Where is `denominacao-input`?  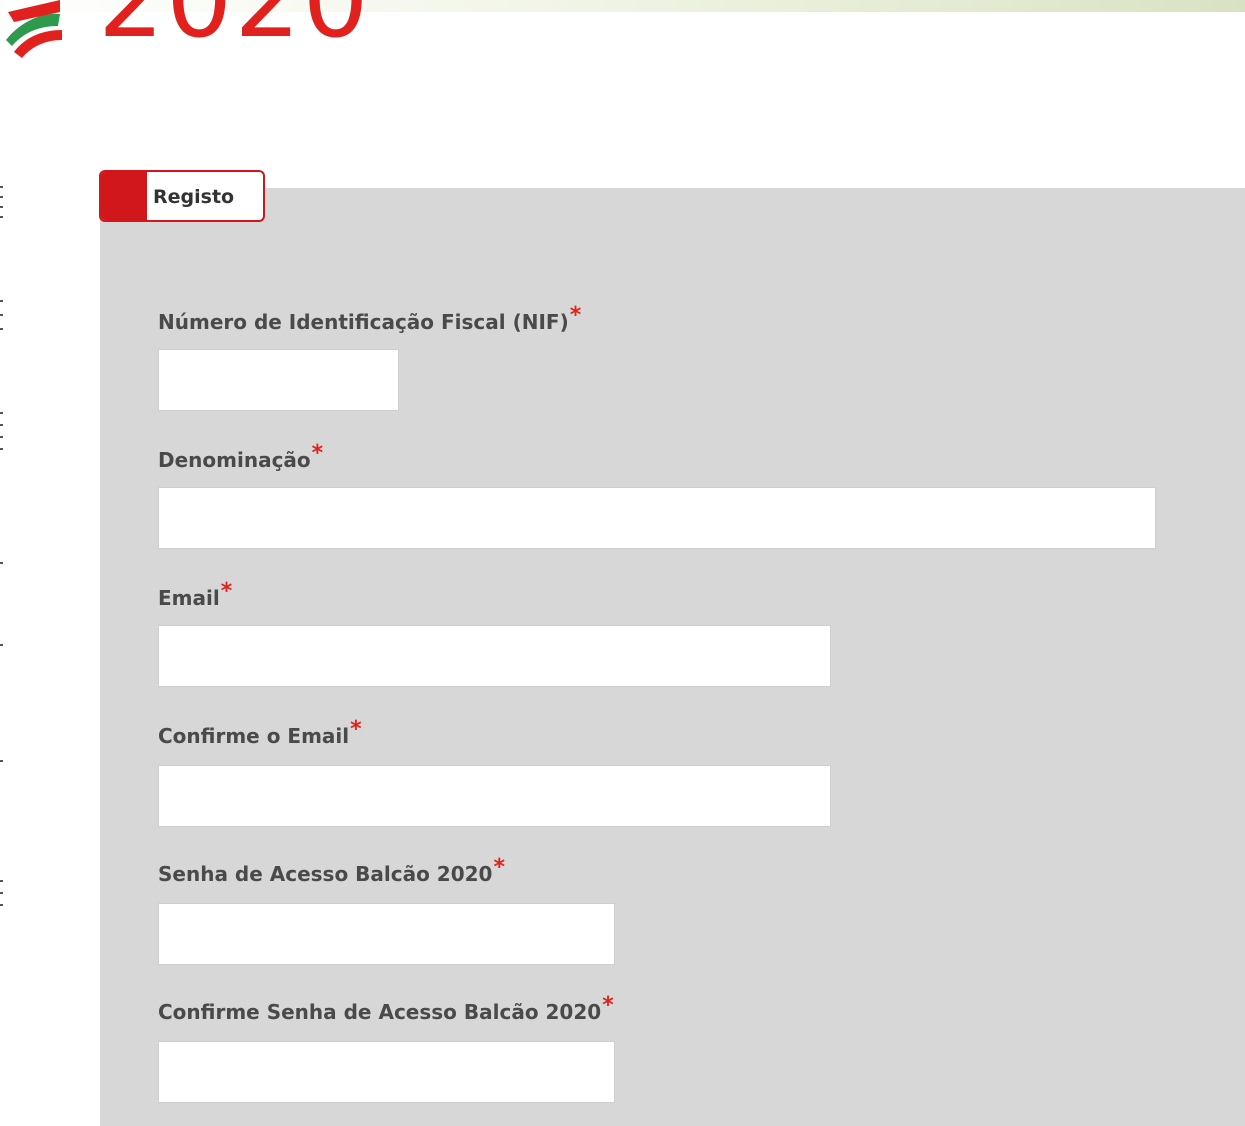 denominacao-input is located at coordinates (657, 518).